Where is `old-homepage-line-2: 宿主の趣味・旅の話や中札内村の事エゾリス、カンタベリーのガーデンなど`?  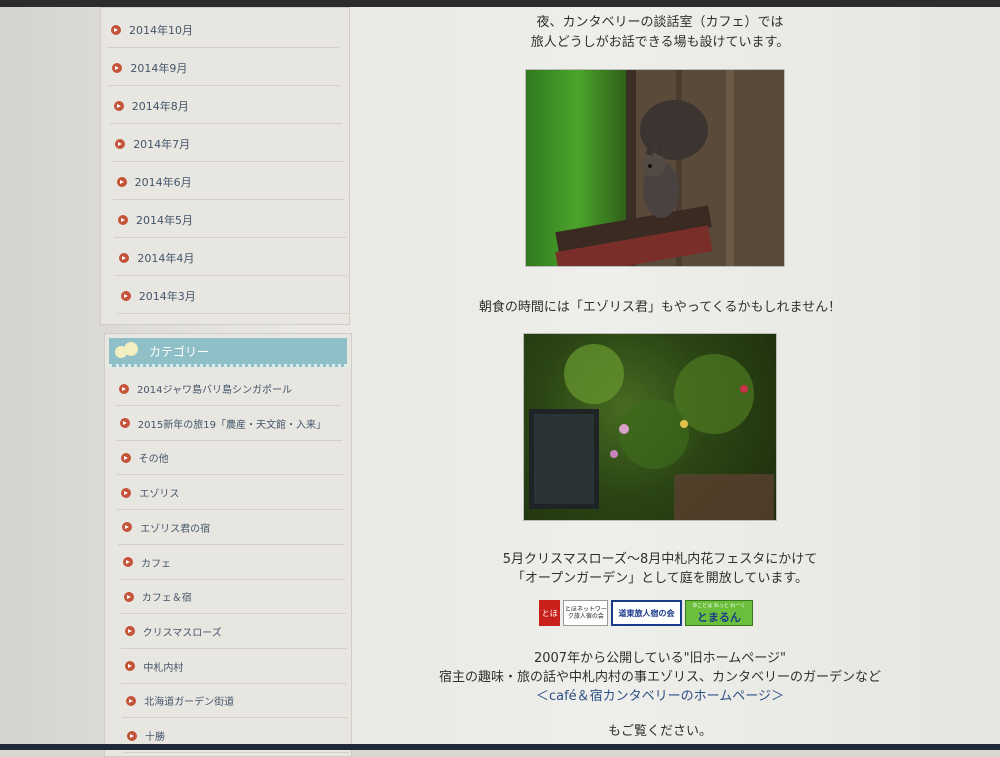 old-homepage-line-2: 宿主の趣味・旅の話や中札内村の事エゾリス、カンタベリーのガーデンなど is located at coordinates (659, 677).